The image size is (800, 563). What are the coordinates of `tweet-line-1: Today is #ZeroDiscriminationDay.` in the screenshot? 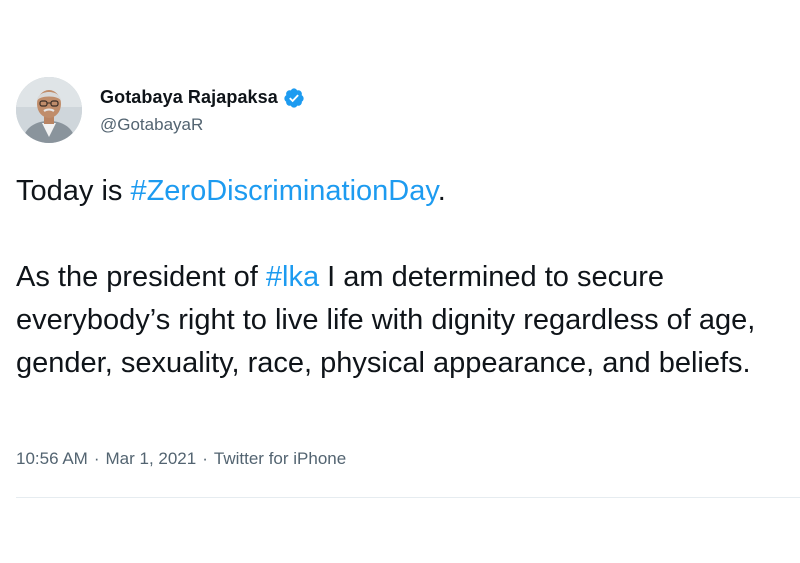 It's located at (403, 191).